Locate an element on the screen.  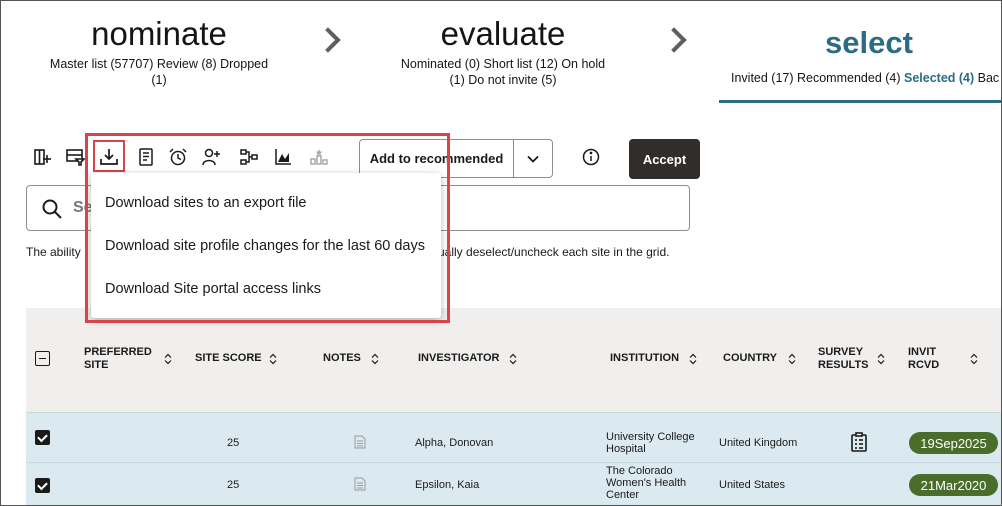
download-icon is located at coordinates (109, 157).